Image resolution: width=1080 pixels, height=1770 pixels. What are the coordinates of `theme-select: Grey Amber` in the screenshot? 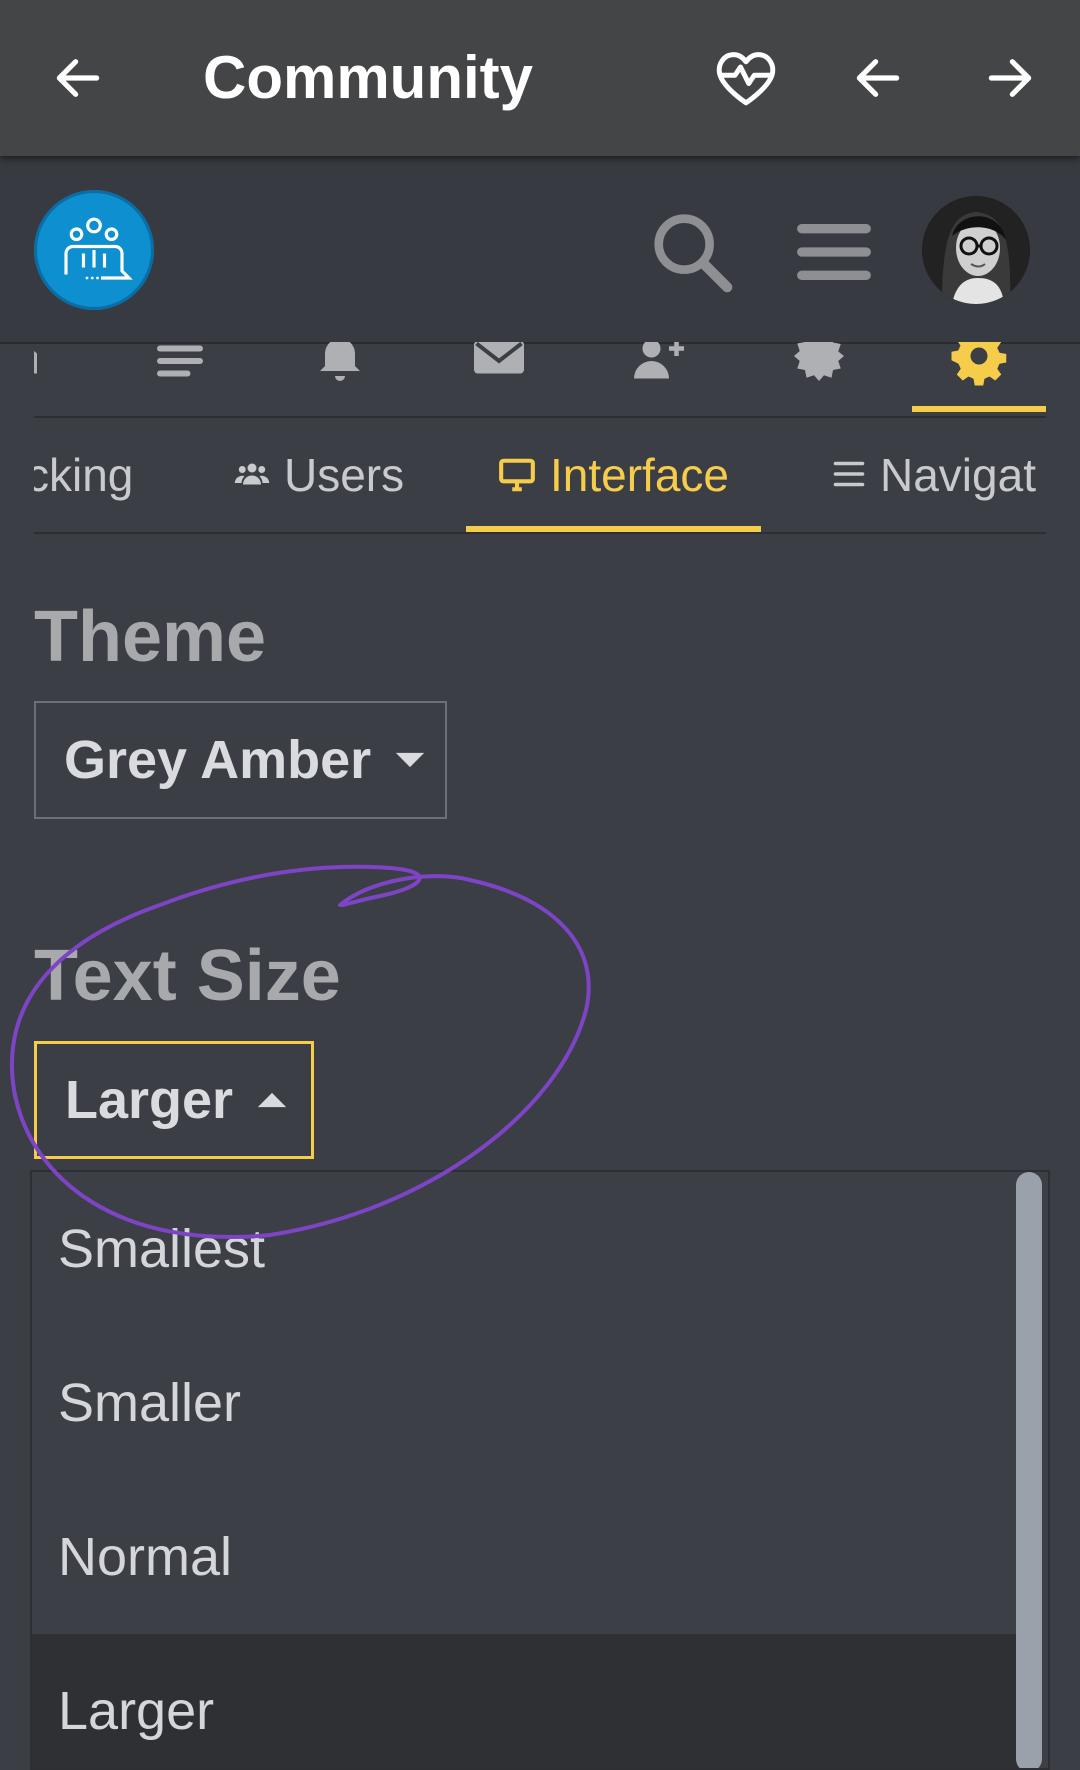 It's located at (240, 760).